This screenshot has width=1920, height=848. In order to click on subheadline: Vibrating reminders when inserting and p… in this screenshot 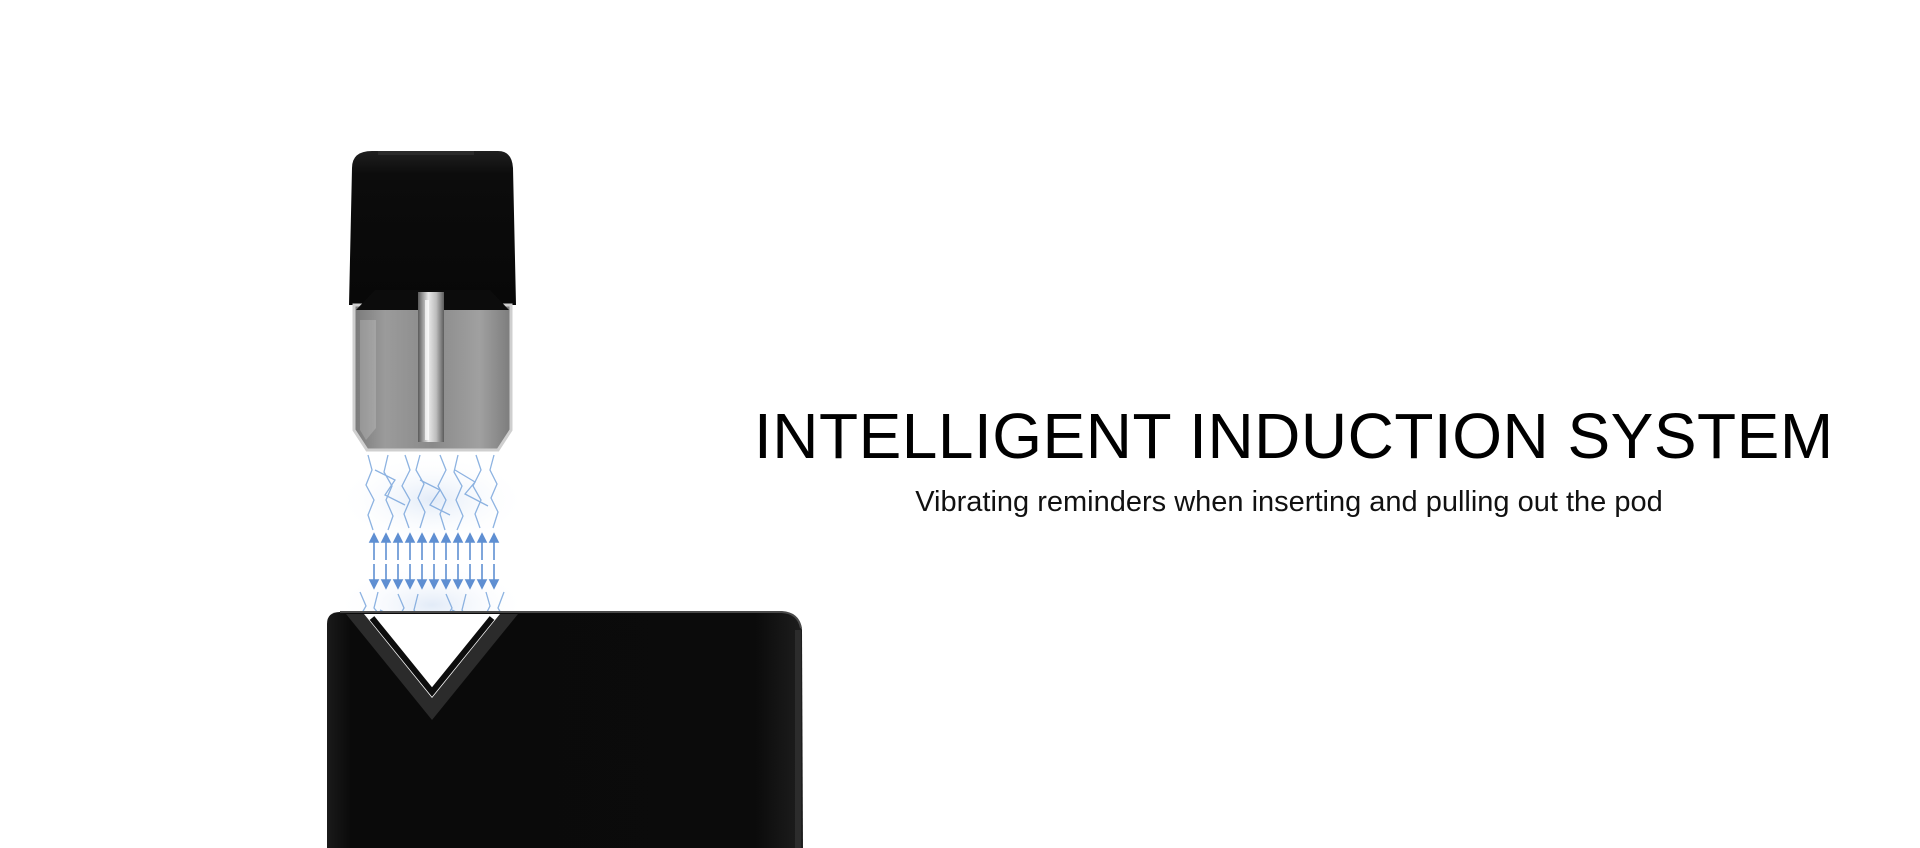, I will do `click(1289, 502)`.